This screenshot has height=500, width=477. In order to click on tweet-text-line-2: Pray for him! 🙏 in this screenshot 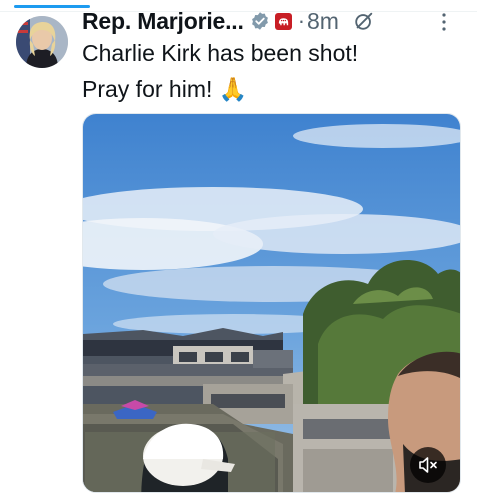, I will do `click(165, 89)`.